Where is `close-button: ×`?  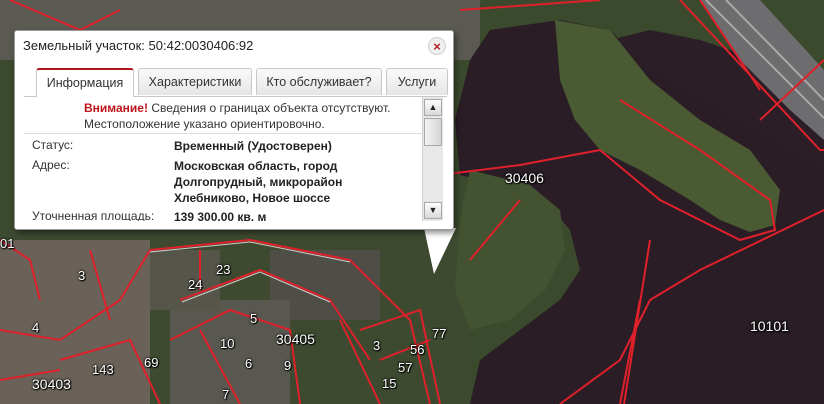
close-button: × is located at coordinates (437, 46).